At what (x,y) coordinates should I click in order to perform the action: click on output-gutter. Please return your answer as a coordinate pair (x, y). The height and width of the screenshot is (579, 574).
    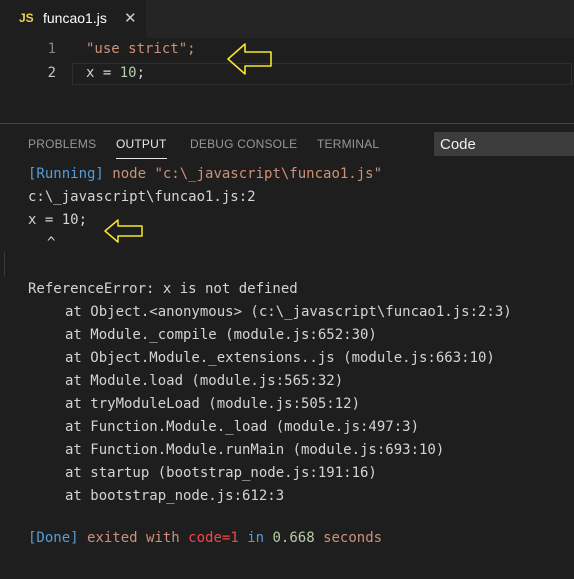
    Looking at the image, I should click on (4, 264).